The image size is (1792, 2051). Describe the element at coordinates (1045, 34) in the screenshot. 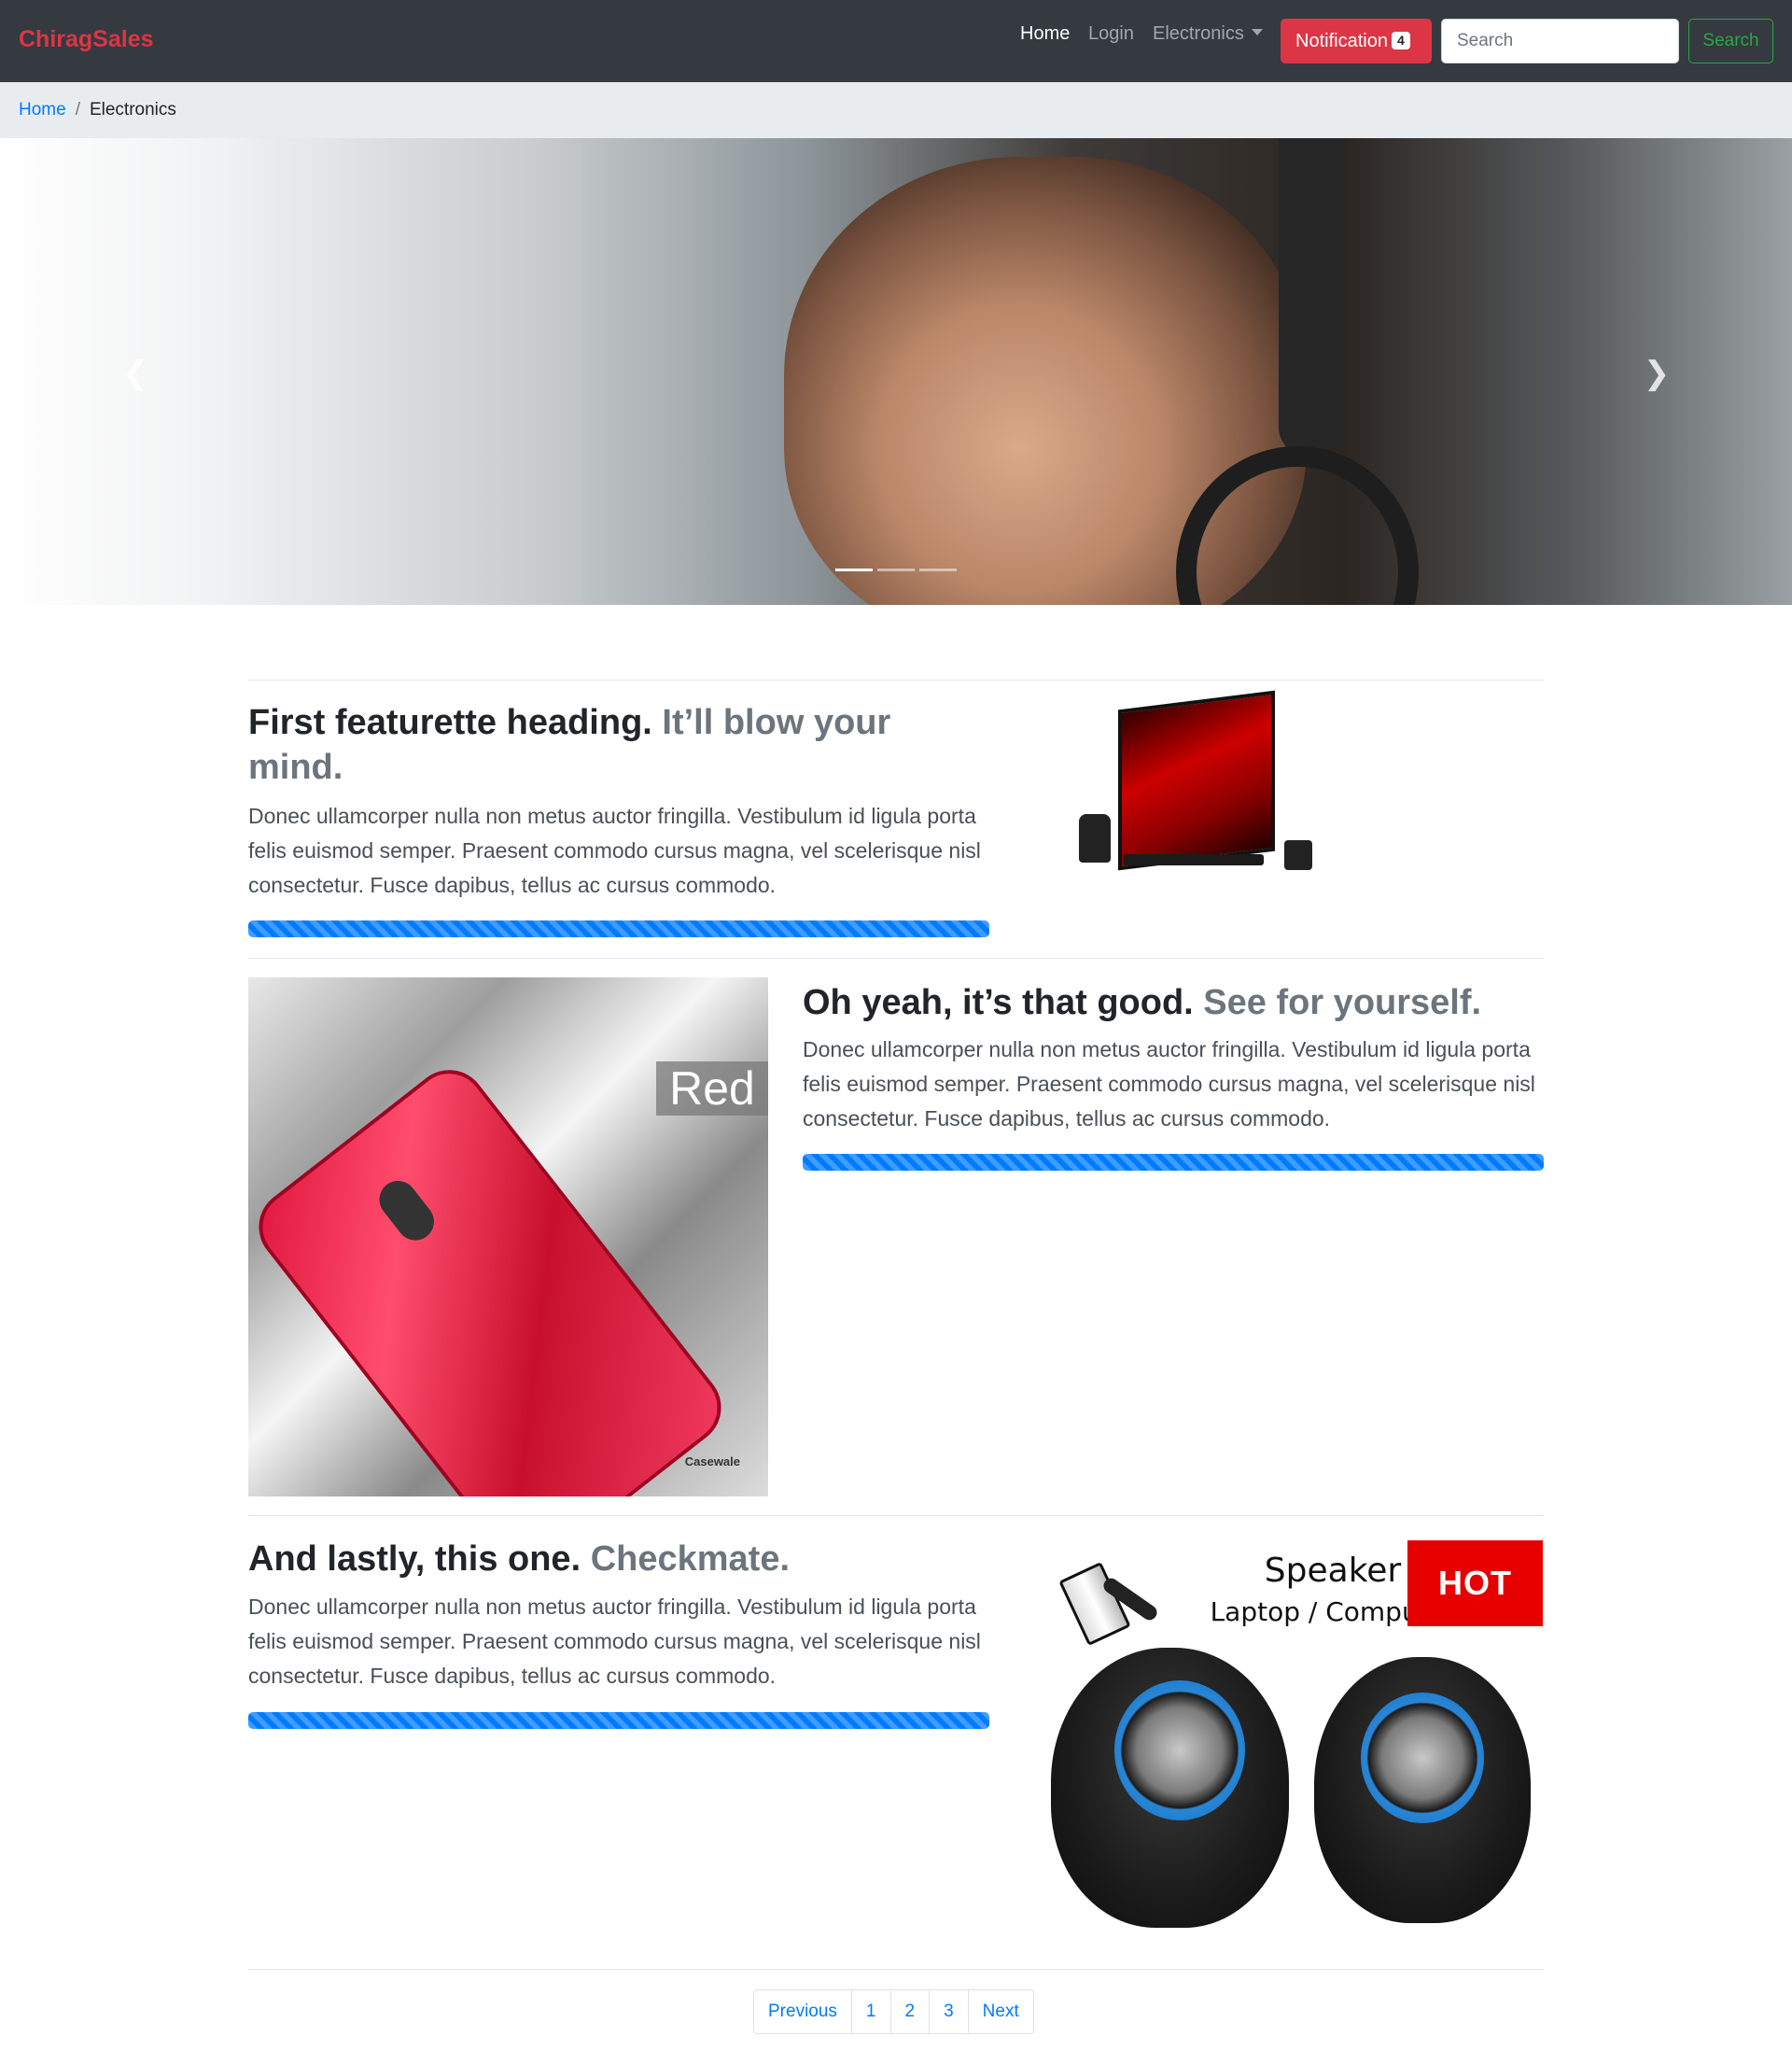

I see `nav-home-link: Home` at that location.